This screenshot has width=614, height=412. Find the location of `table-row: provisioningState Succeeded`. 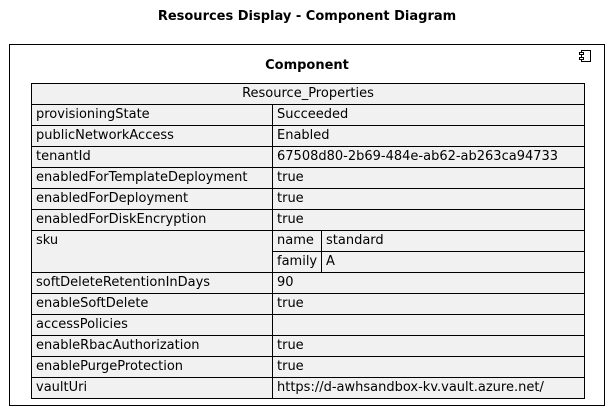

table-row: provisioningState Succeeded is located at coordinates (308, 115).